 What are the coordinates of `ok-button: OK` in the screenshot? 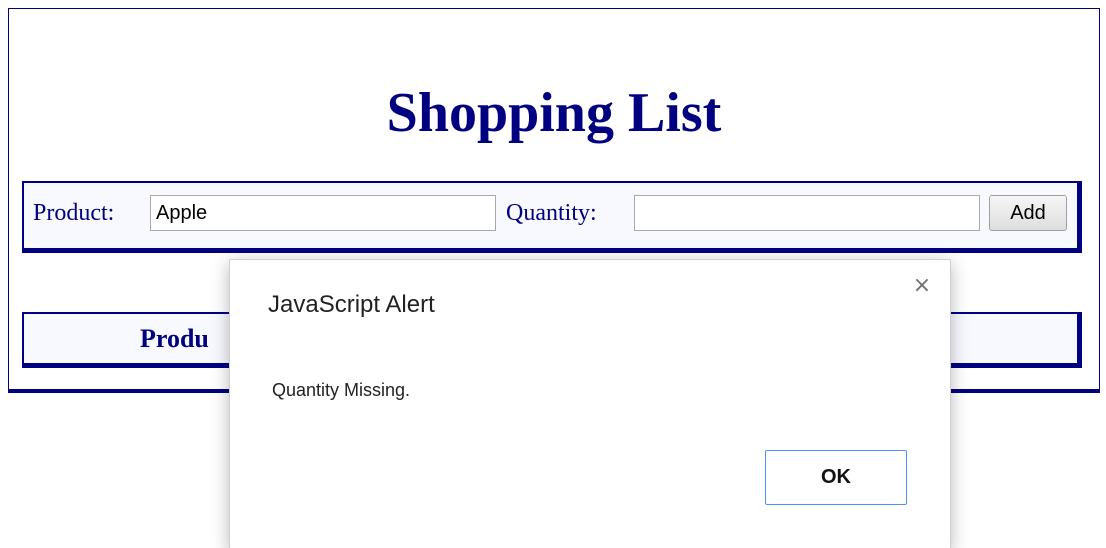 It's located at (836, 477).